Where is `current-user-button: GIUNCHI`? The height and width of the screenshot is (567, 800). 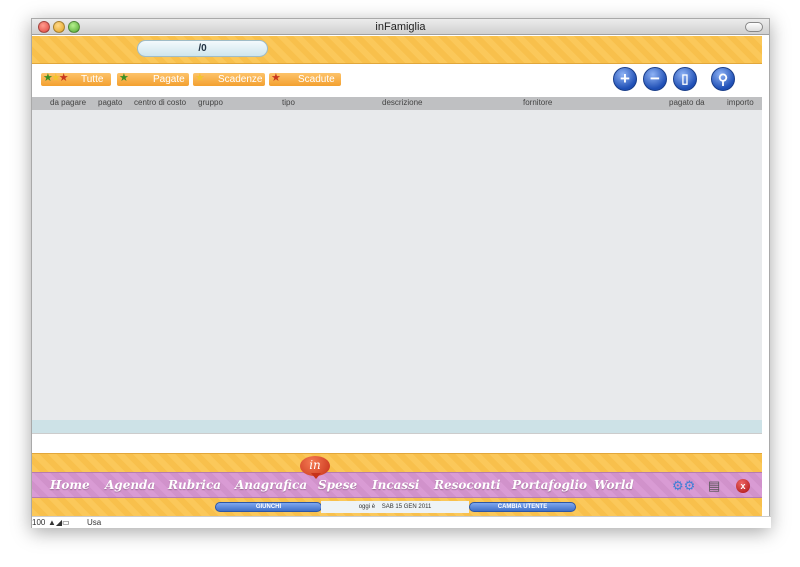 current-user-button: GIUNCHI is located at coordinates (268, 507).